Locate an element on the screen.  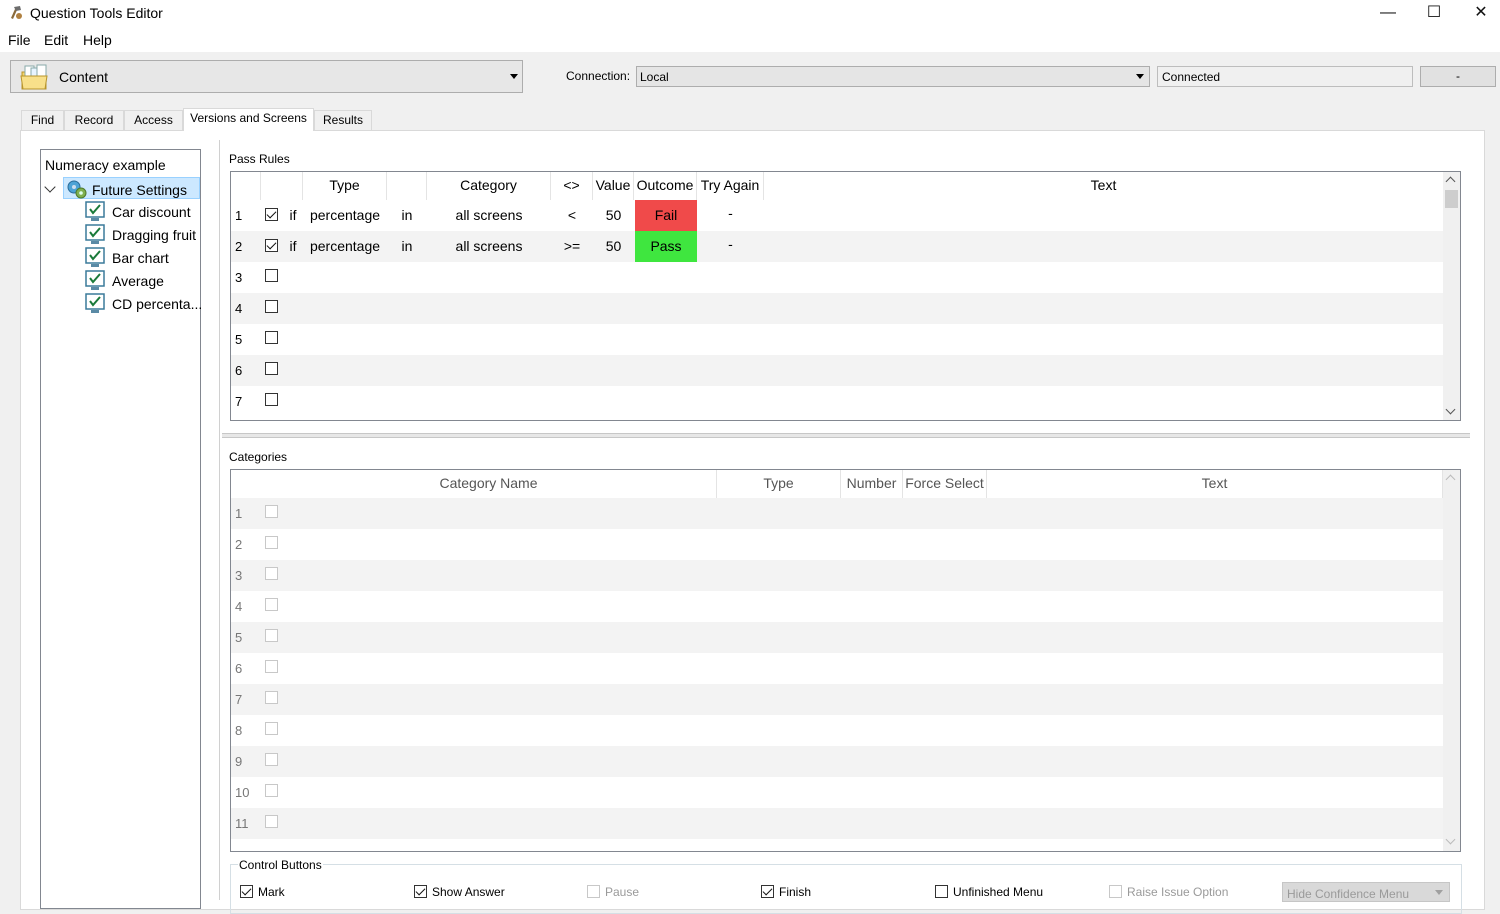
in-label: in is located at coordinates (407, 215).